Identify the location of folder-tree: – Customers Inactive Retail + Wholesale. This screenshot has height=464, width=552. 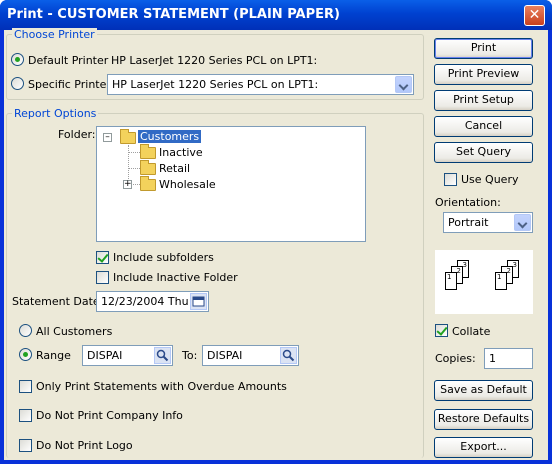
(231, 184).